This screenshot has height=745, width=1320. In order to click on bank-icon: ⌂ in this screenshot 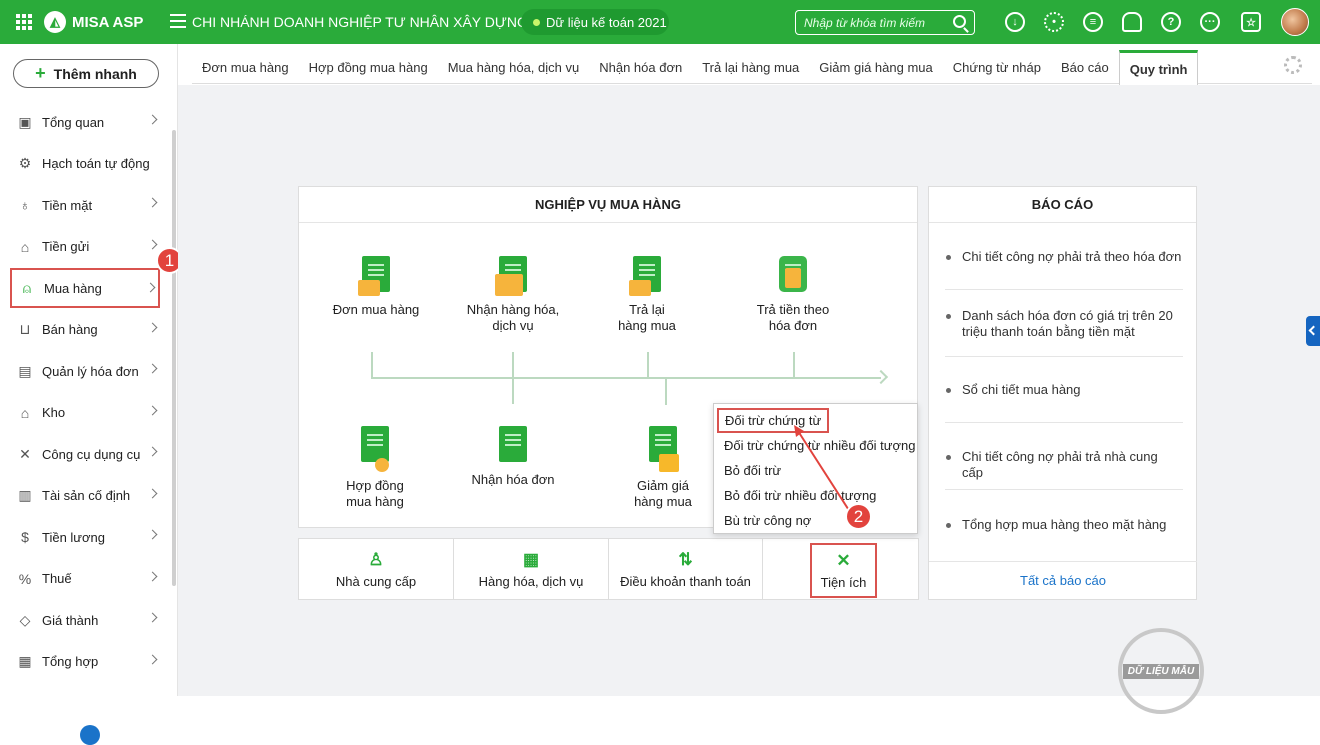, I will do `click(25, 246)`.